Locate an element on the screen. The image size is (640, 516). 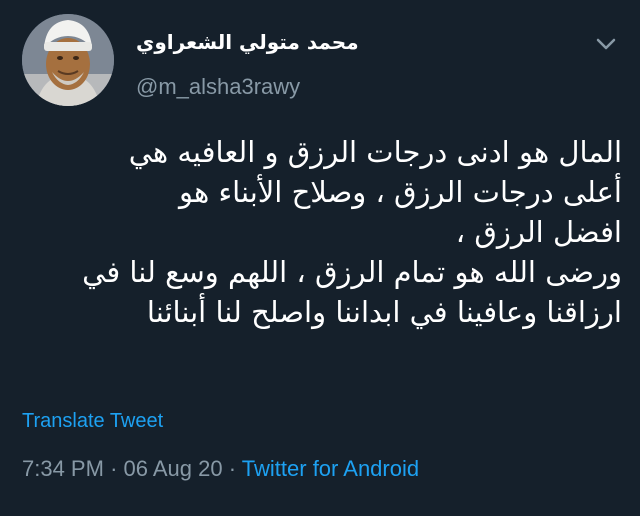
tweet-time: 7:34 PM is located at coordinates (63, 468).